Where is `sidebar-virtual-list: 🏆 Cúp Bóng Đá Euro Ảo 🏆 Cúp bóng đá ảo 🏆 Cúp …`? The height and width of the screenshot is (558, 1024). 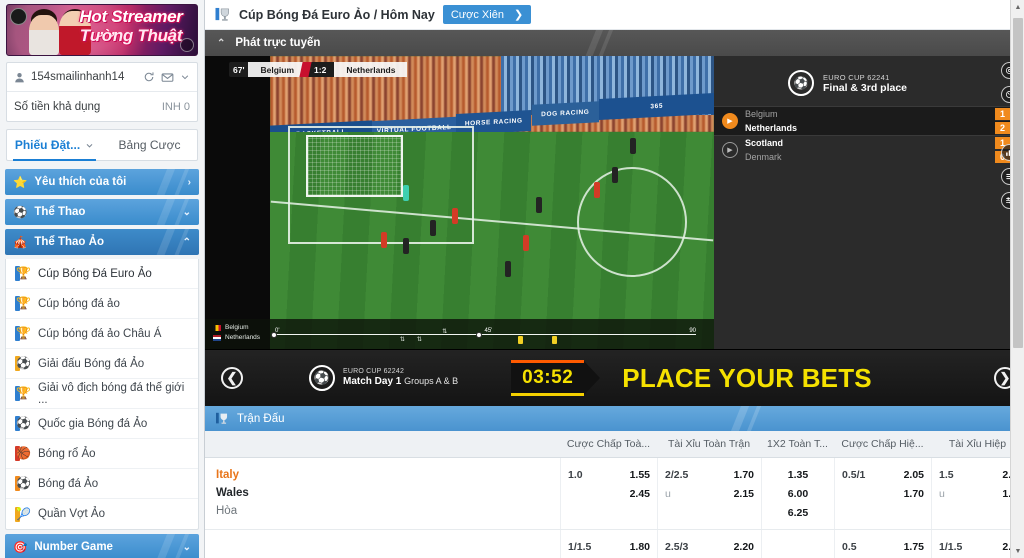 sidebar-virtual-list: 🏆 Cúp Bóng Đá Euro Ảo 🏆 Cúp bóng đá ảo 🏆 Cúp … is located at coordinates (102, 394).